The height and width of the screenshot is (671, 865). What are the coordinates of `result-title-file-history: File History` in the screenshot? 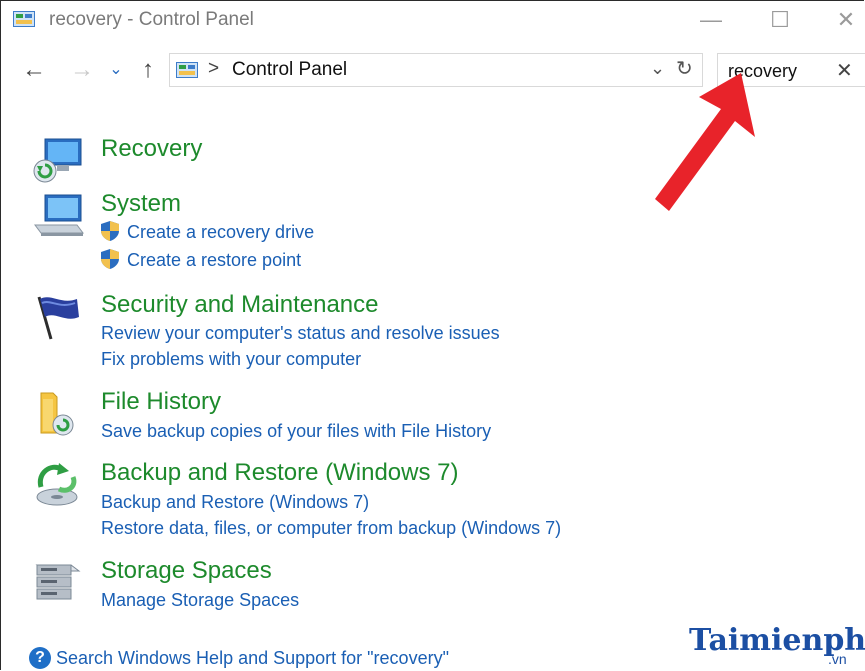 It's located at (161, 402).